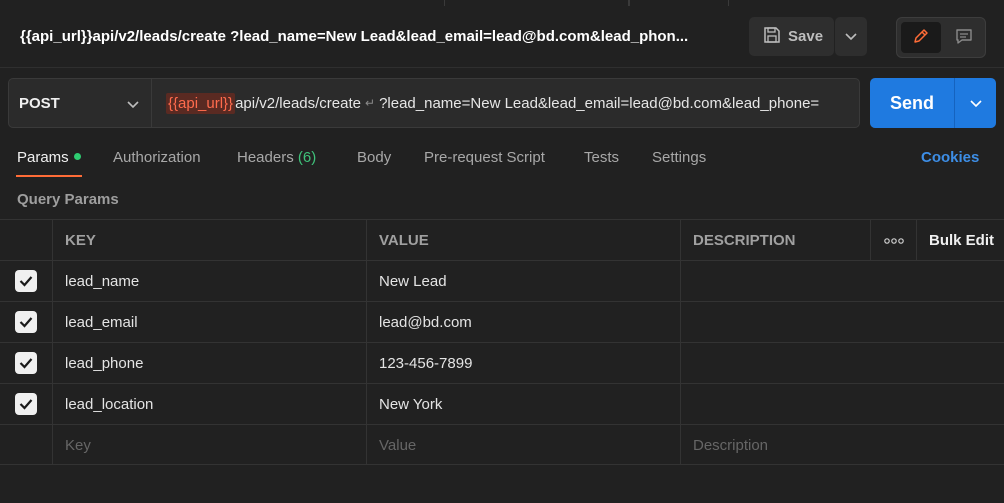 The height and width of the screenshot is (503, 1004). Describe the element at coordinates (772, 37) in the screenshot. I see `save-icon` at that location.